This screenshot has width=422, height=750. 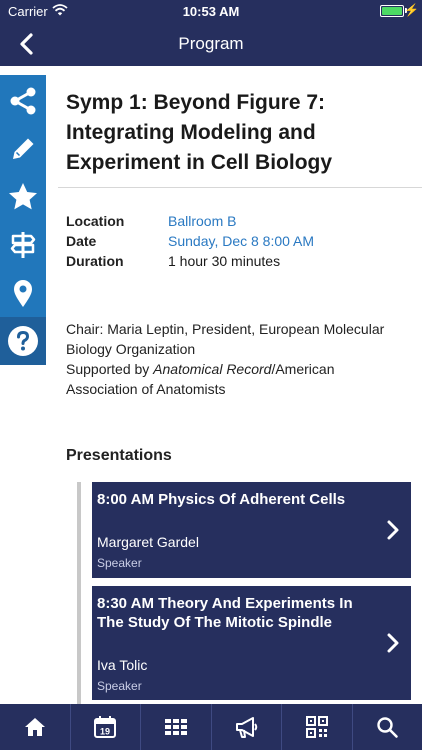 I want to click on megaphone-icon, so click(x=247, y=727).